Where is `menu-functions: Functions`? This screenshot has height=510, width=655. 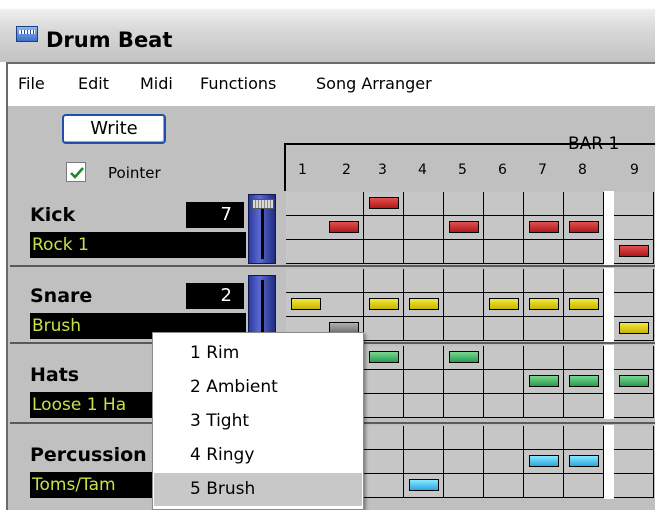
menu-functions: Functions is located at coordinates (238, 83).